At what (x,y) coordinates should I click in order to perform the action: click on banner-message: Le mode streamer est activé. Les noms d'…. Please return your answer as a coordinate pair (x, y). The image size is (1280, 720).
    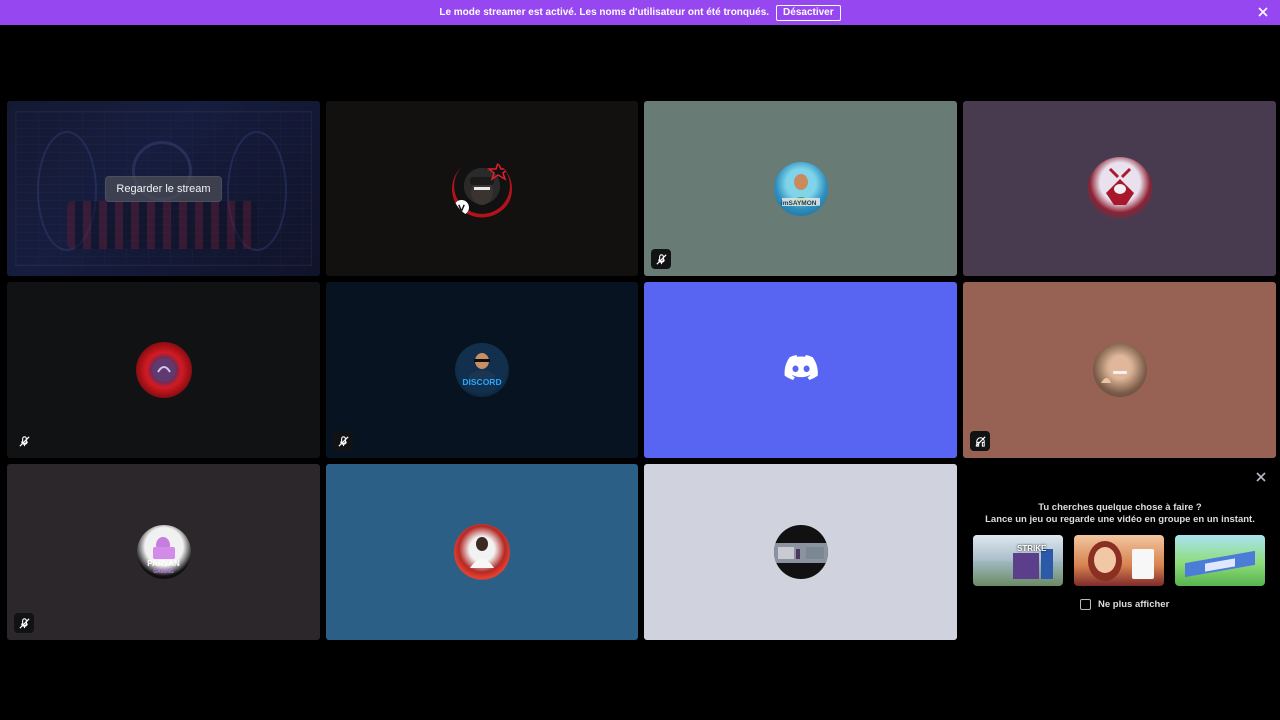
    Looking at the image, I should click on (604, 12).